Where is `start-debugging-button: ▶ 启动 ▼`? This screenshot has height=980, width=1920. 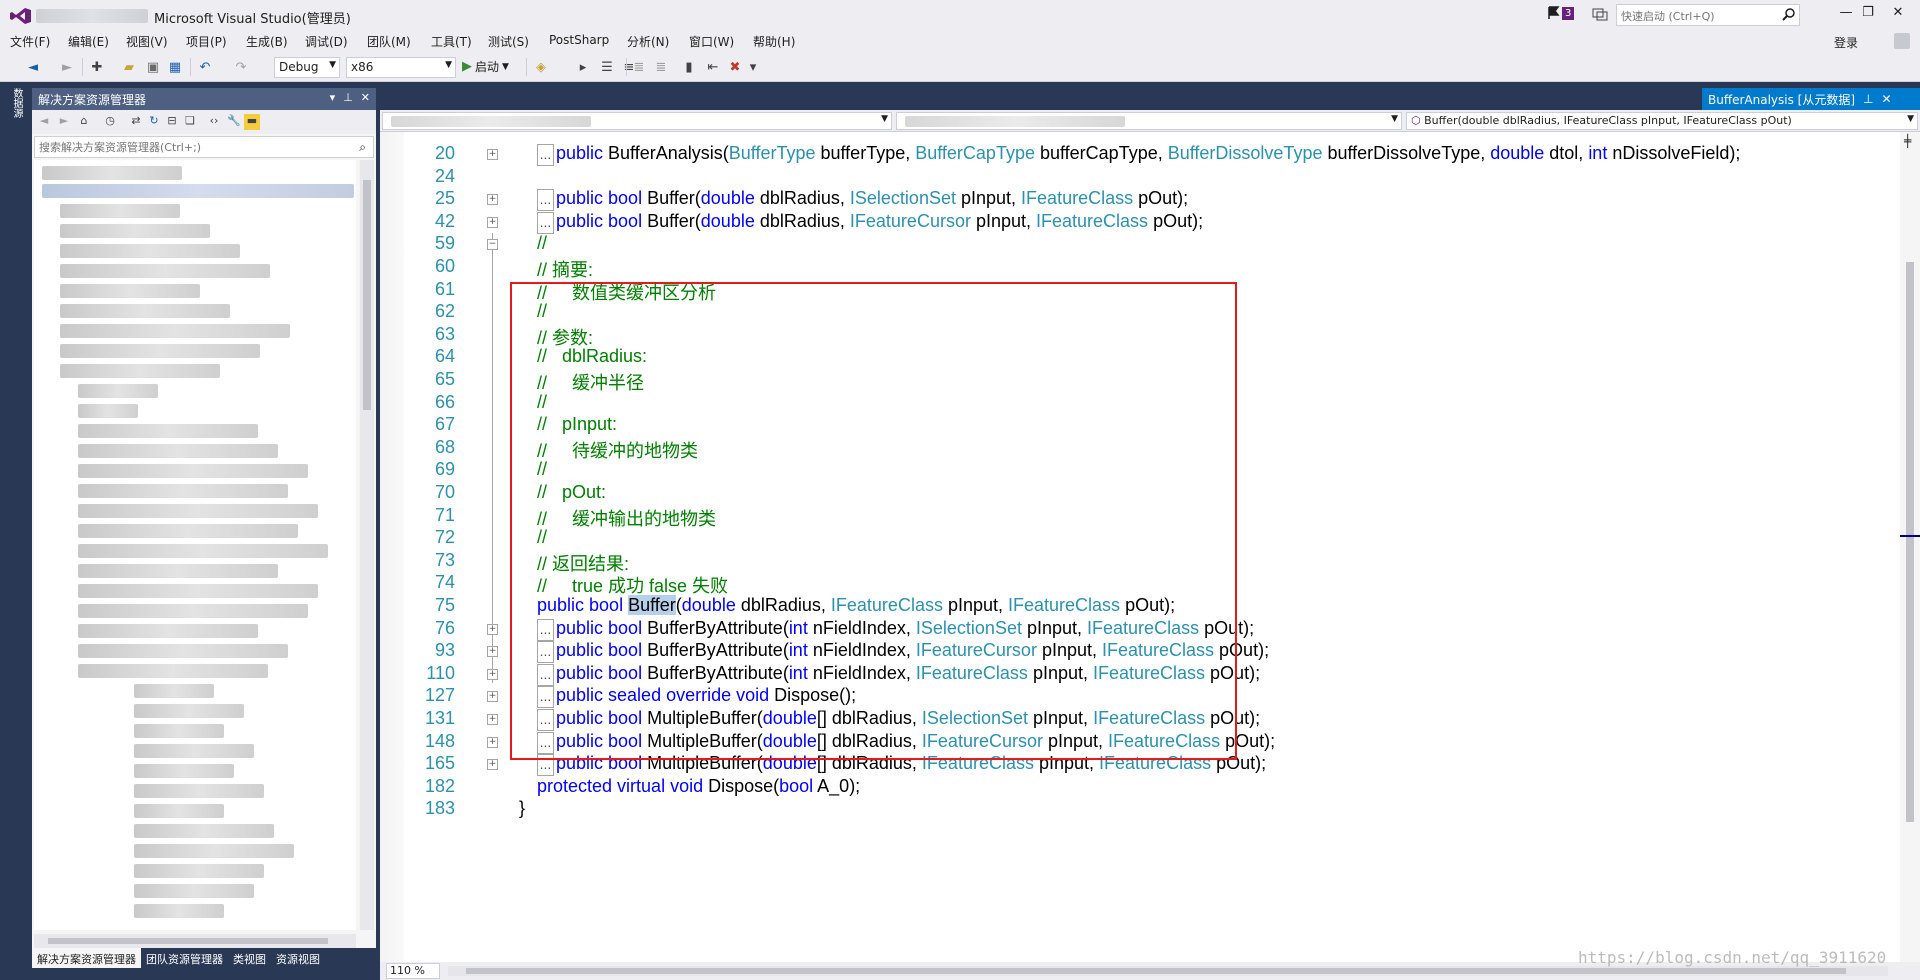 start-debugging-button: ▶ 启动 ▼ is located at coordinates (485, 66).